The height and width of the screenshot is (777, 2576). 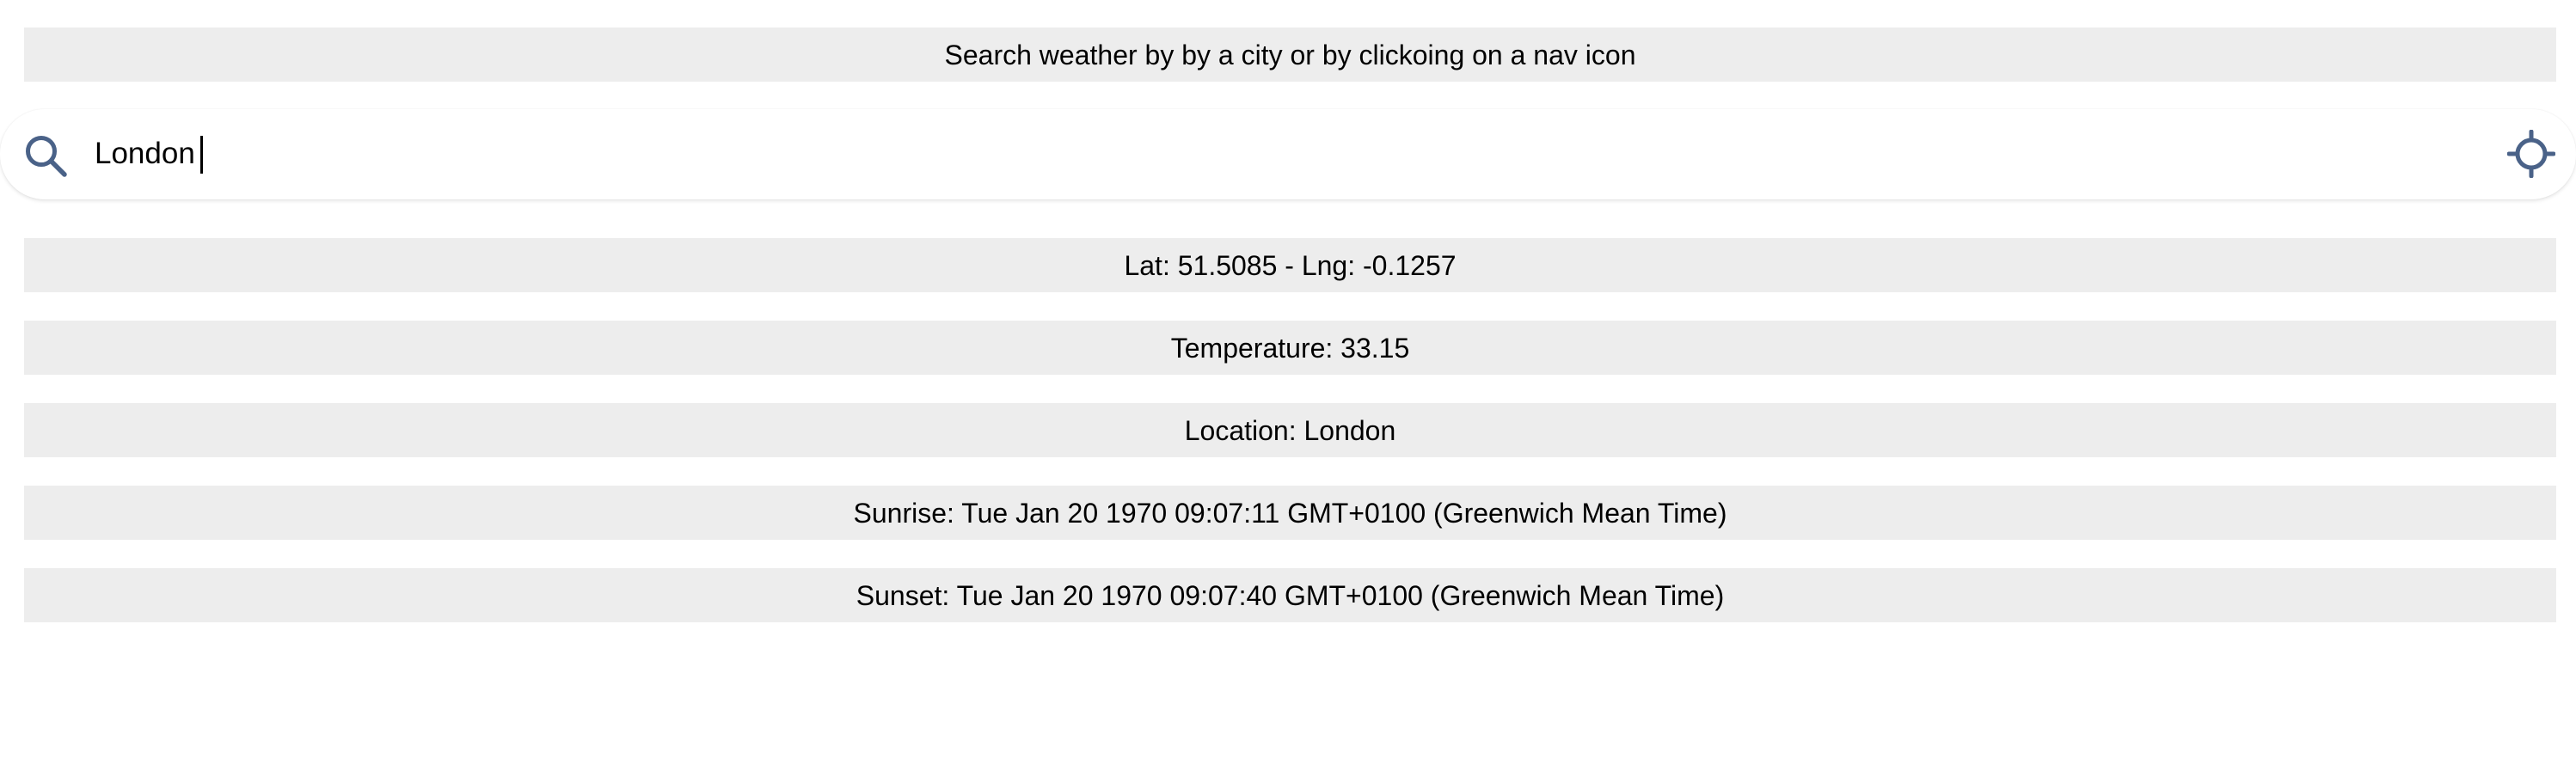 I want to click on search-icon, so click(x=46, y=156).